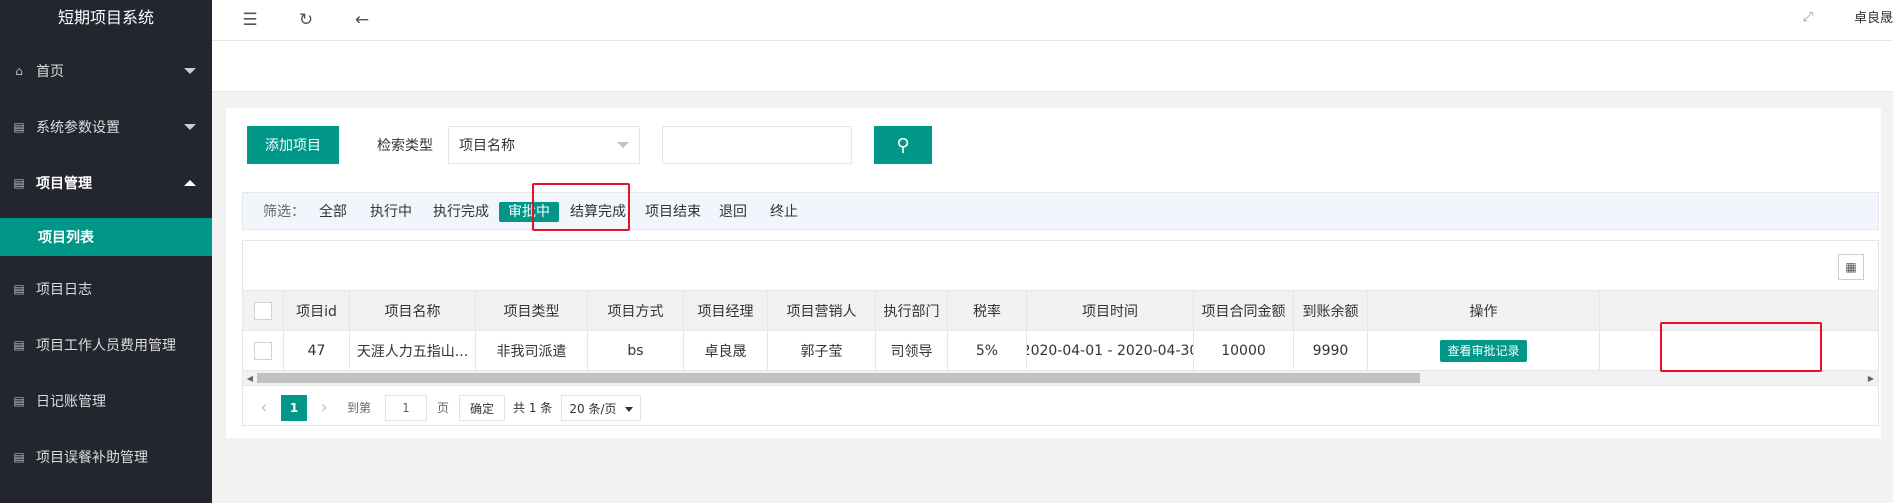 The height and width of the screenshot is (503, 1893). What do you see at coordinates (106, 237) in the screenshot?
I see `sidebar-subitem-project-list: 项目列表` at bounding box center [106, 237].